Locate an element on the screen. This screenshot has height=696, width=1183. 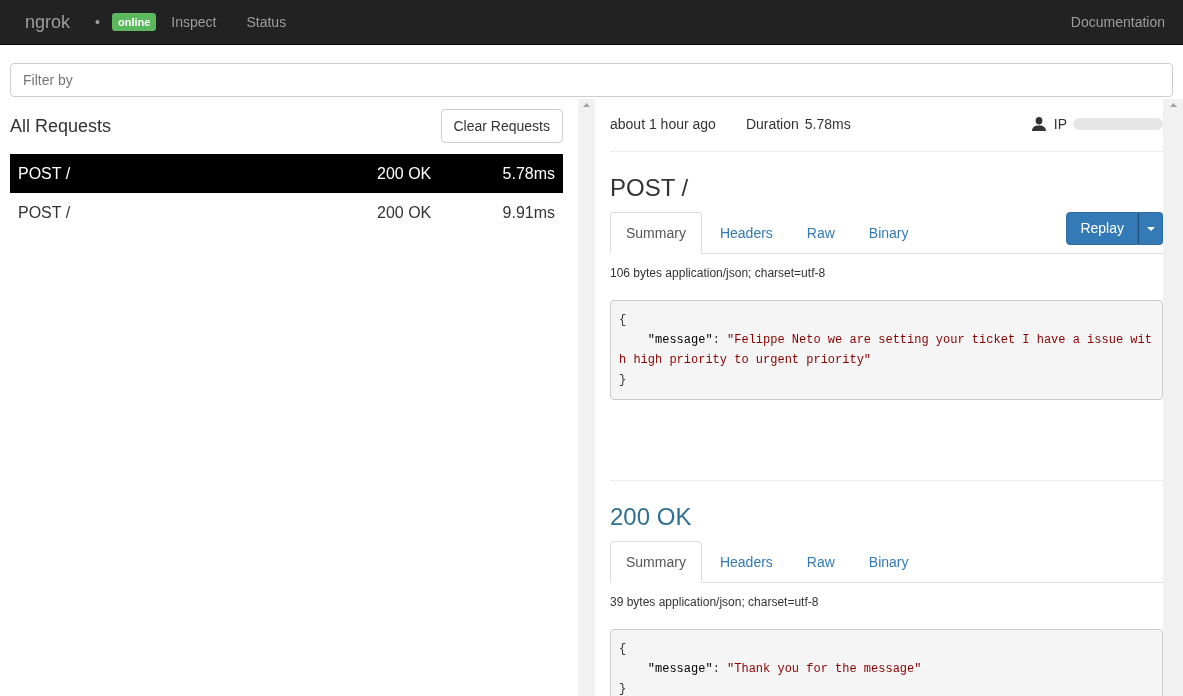
ip-label: IP is located at coordinates (1060, 124).